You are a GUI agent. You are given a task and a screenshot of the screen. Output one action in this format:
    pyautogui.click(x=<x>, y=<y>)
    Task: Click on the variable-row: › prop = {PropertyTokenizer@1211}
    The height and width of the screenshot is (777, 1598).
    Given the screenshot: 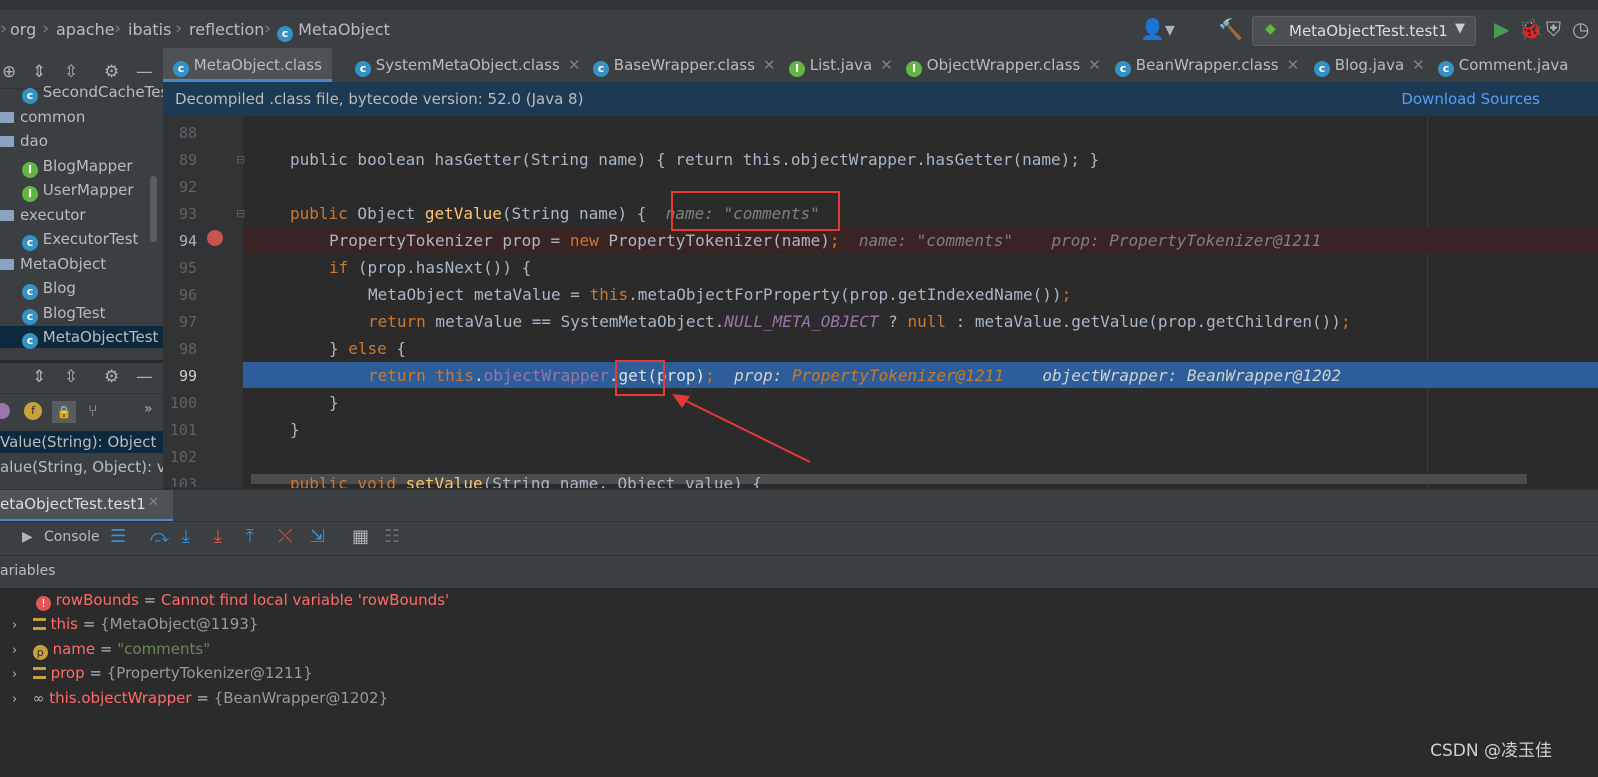 What is the action you would take?
    pyautogui.click(x=162, y=673)
    